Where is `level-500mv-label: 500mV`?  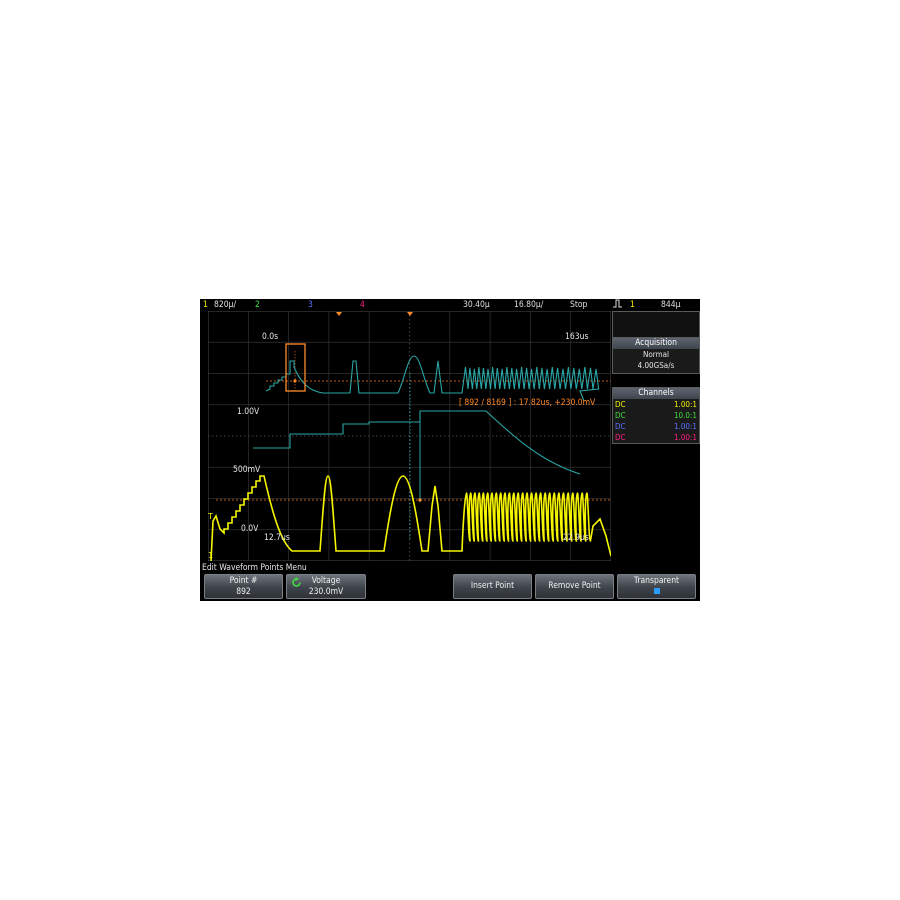 level-500mv-label: 500mV is located at coordinates (247, 470).